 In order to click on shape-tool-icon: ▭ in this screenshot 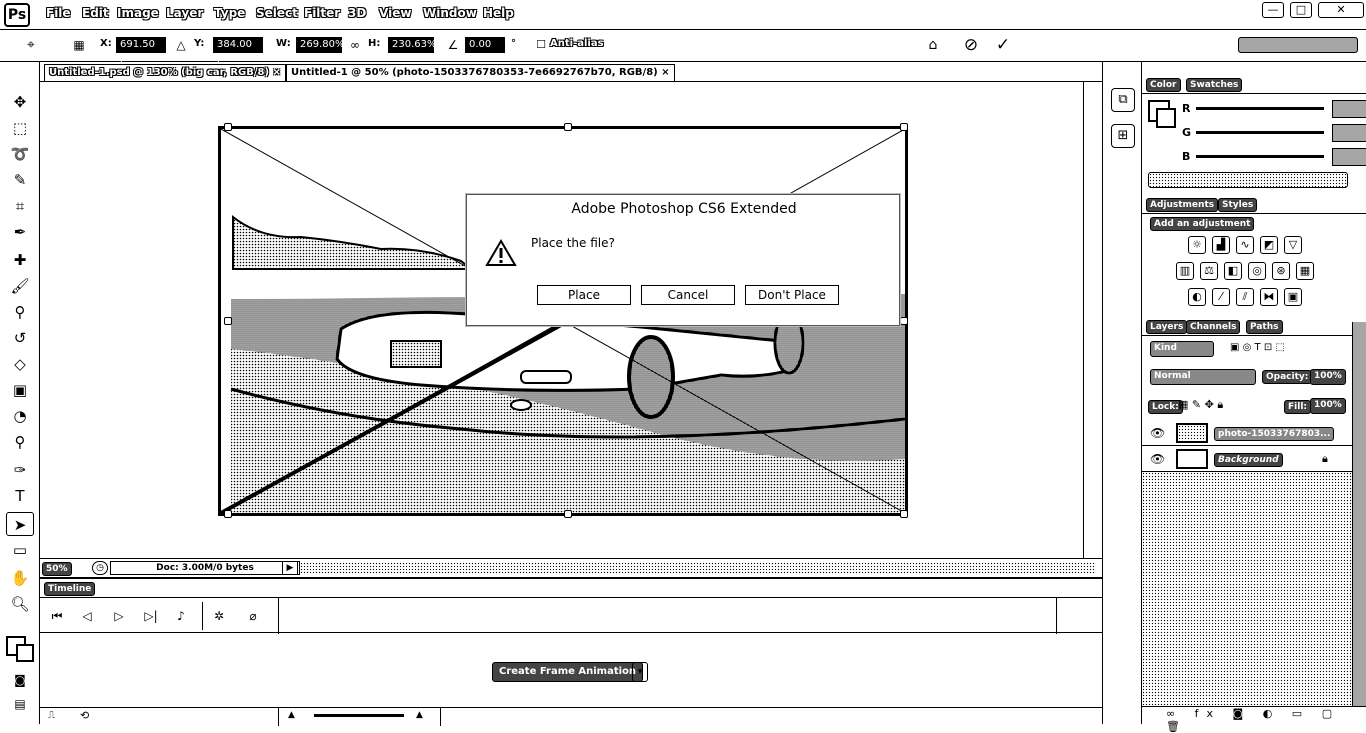, I will do `click(20, 550)`.